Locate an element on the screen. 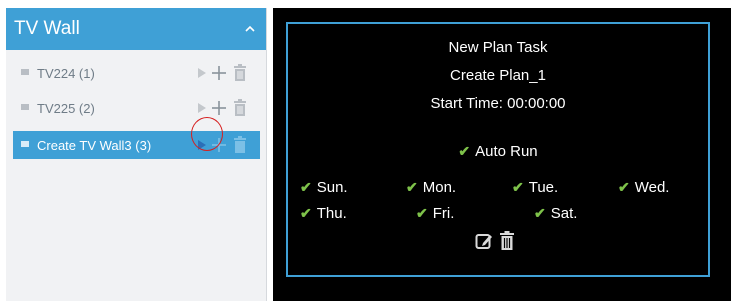 Image resolution: width=731 pixels, height=301 pixels. day-fri: ✔ Fri. is located at coordinates (435, 213).